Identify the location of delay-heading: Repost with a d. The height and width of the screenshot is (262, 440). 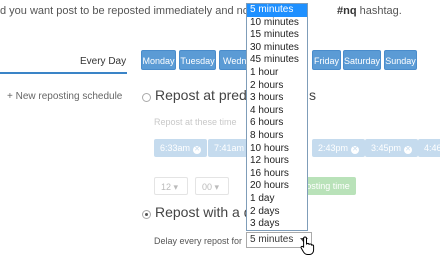
(203, 212).